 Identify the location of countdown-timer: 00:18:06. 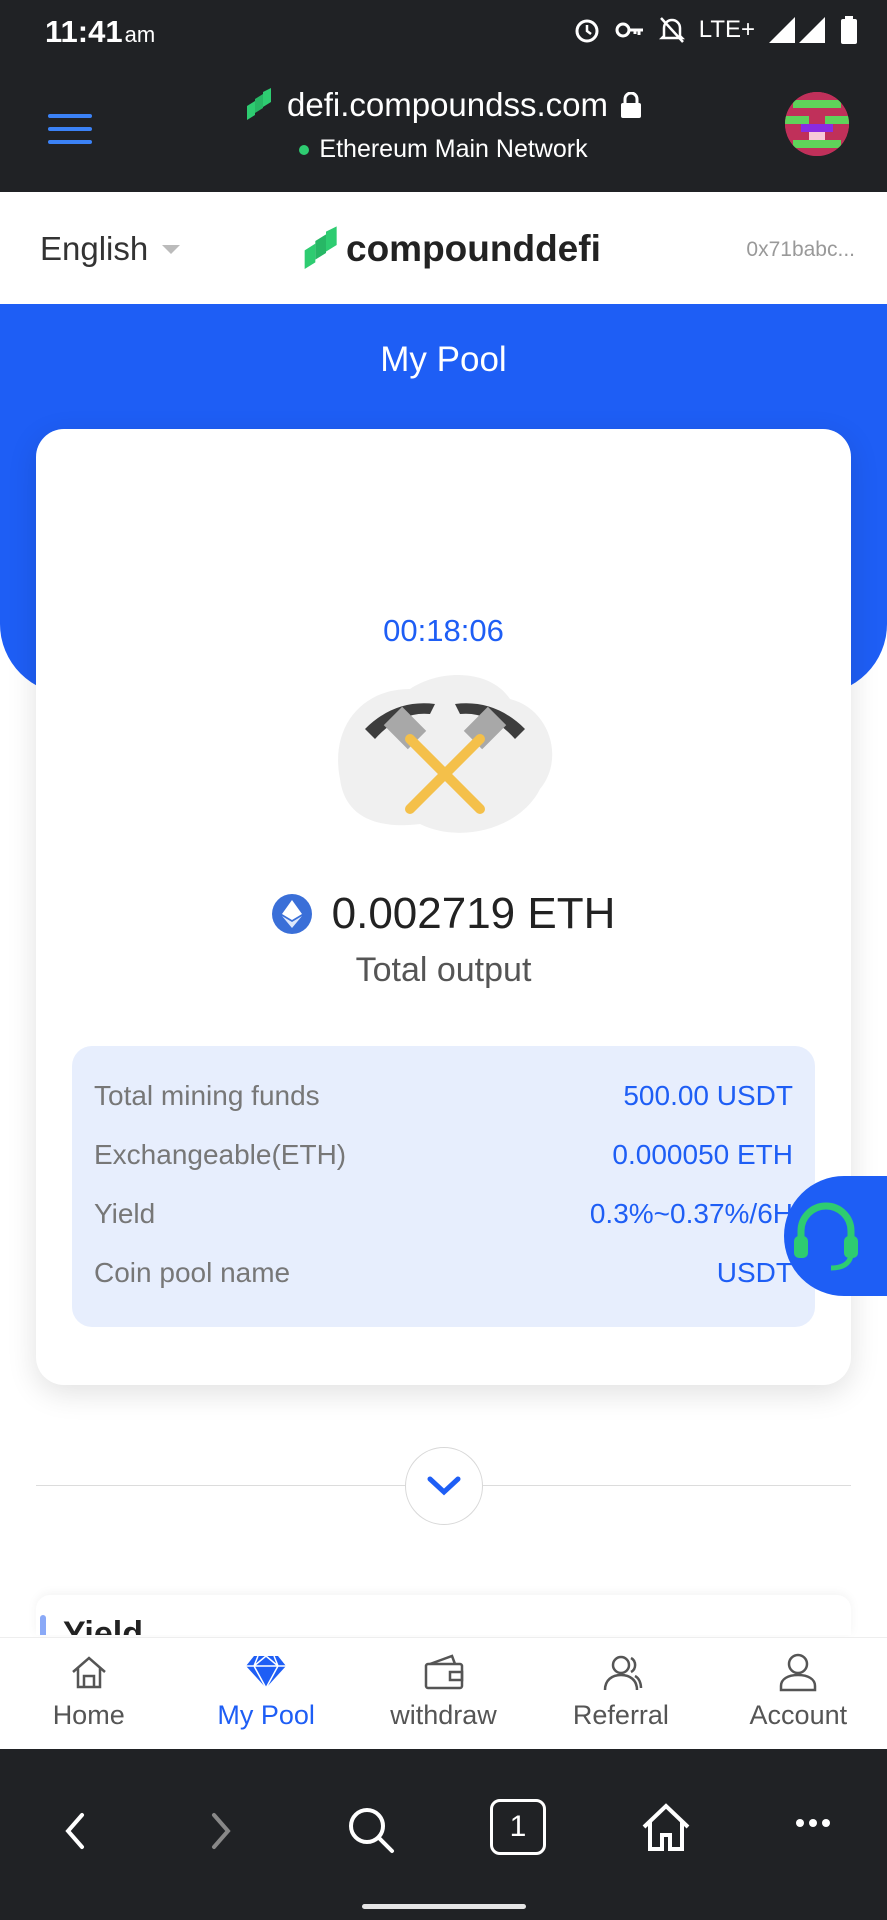
(443, 630).